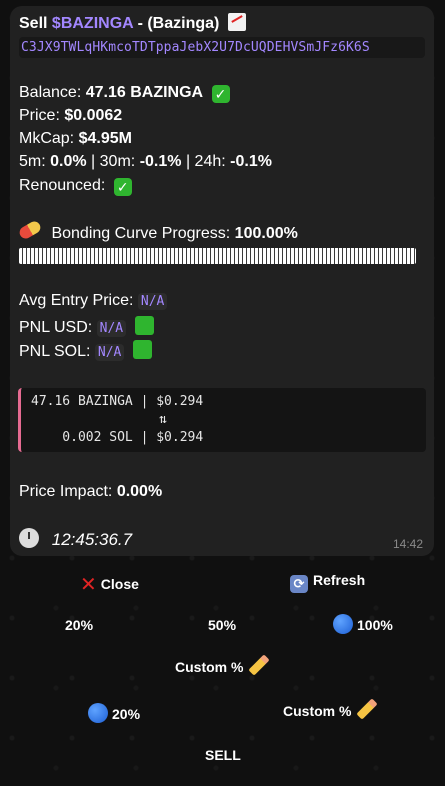 The height and width of the screenshot is (786, 445). I want to click on pnl-sol-label: PNL SOL:, so click(55, 351).